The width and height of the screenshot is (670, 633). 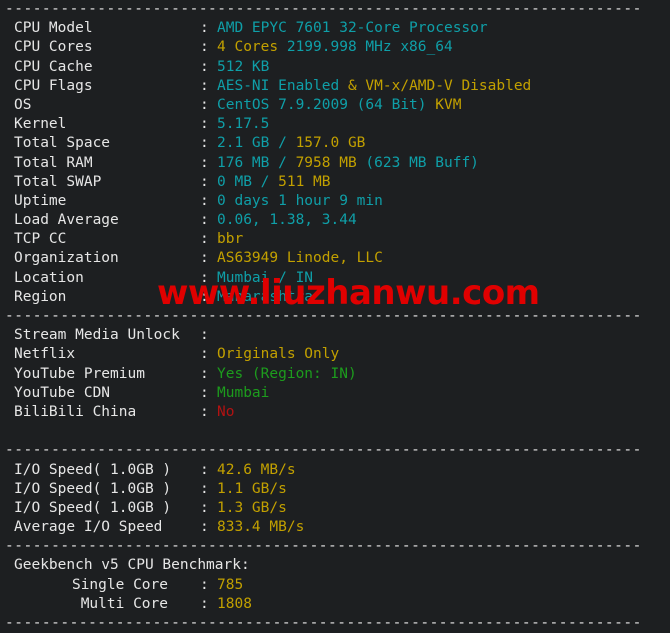 What do you see at coordinates (230, 239) in the screenshot?
I see `system-info-value: bbr` at bounding box center [230, 239].